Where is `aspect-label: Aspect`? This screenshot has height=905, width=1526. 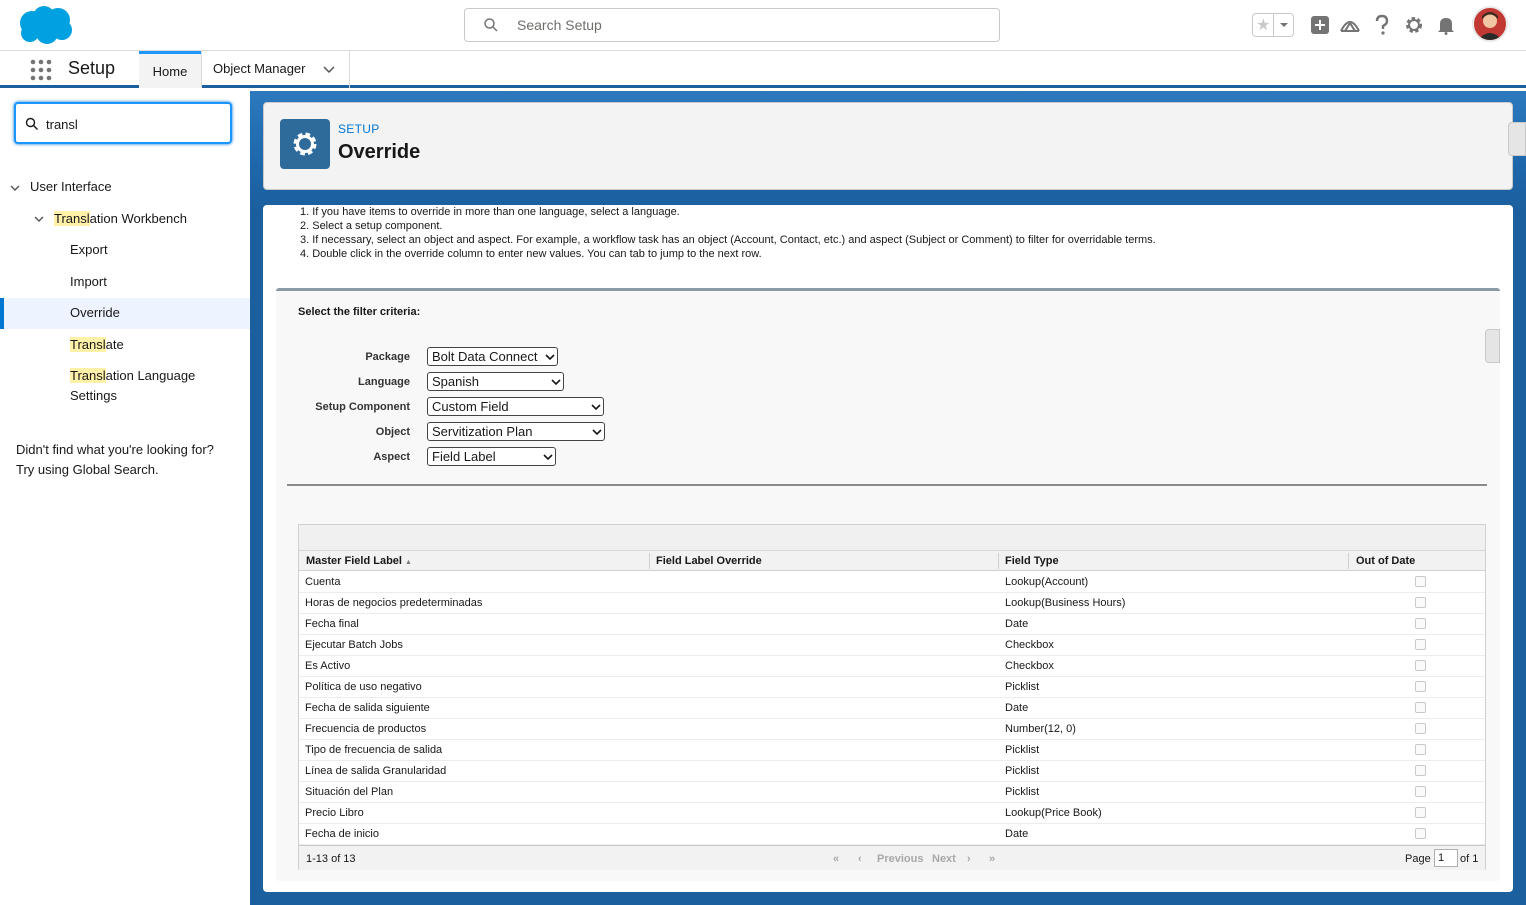
aspect-label: Aspect is located at coordinates (391, 457).